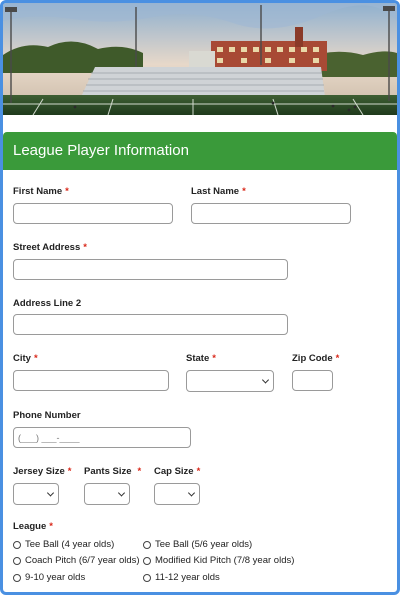  Describe the element at coordinates (25, 358) in the screenshot. I see `city-label: City *` at that location.